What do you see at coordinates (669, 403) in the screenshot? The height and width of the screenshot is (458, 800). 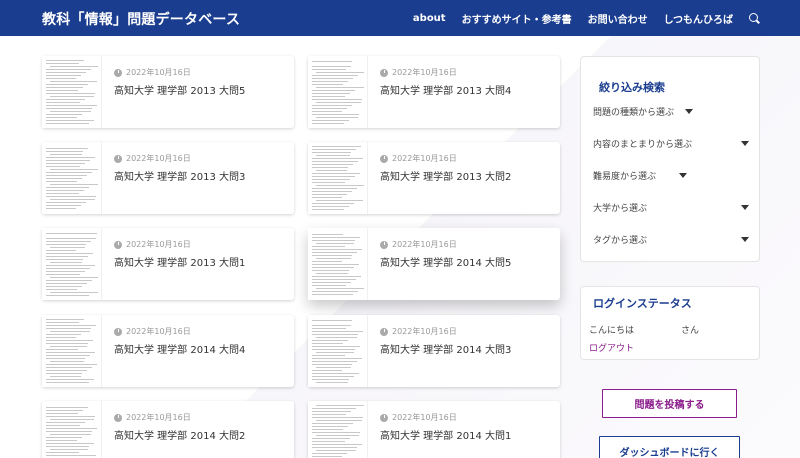 I see `post-question-button: 問題を投稿する` at bounding box center [669, 403].